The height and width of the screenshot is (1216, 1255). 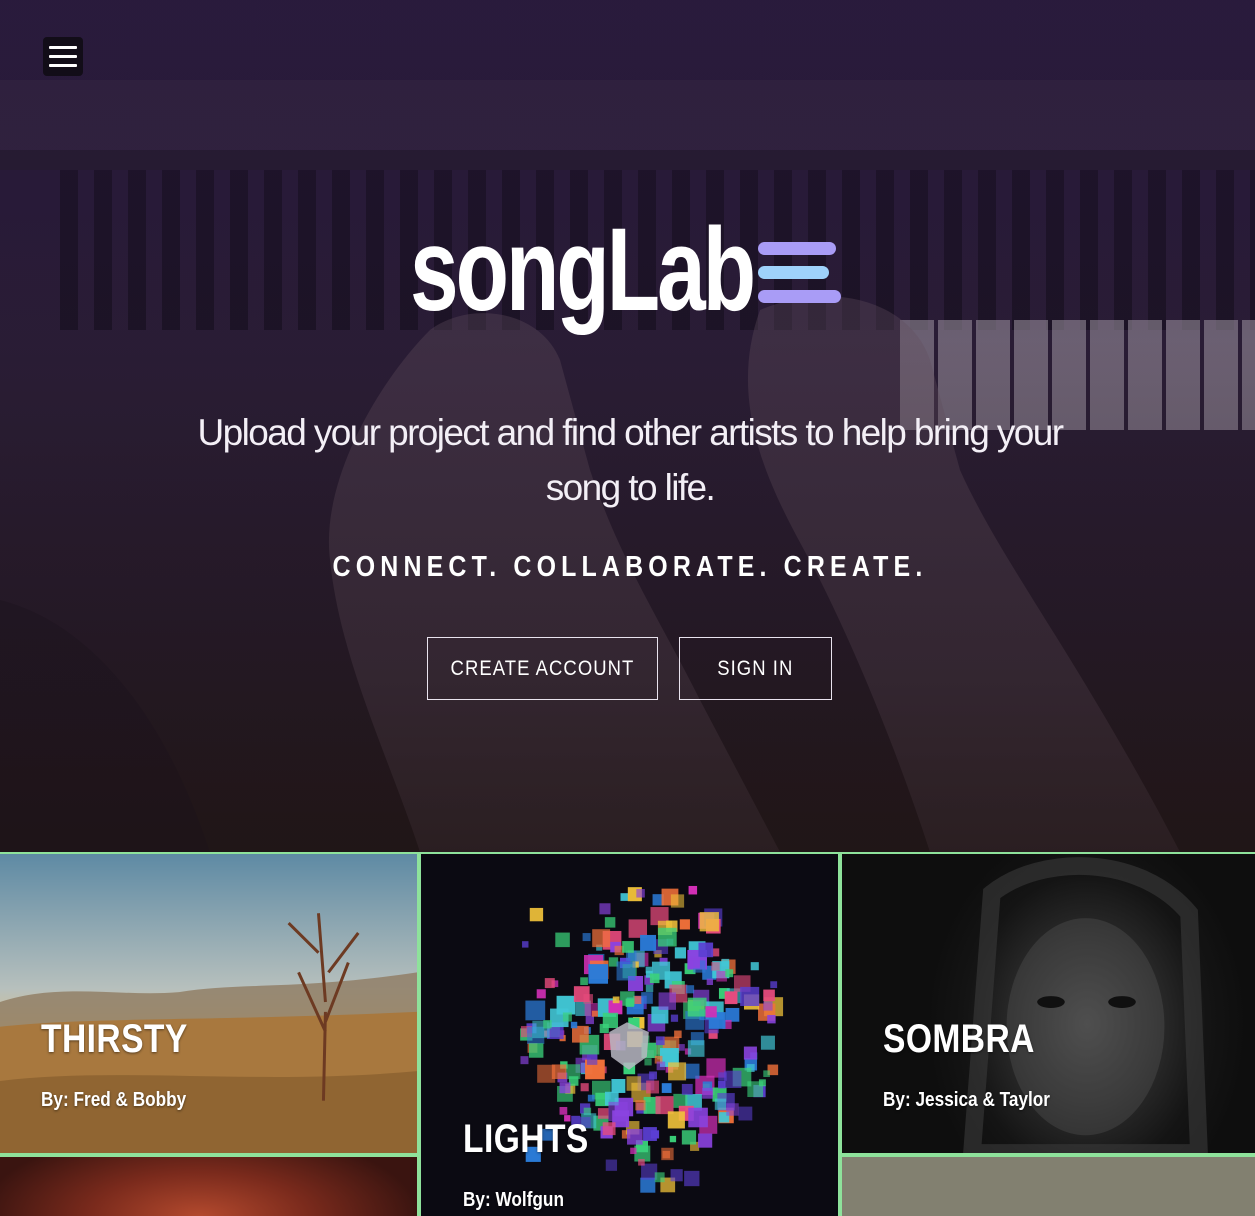 What do you see at coordinates (209, 1003) in the screenshot?
I see `project-card-thirsty: THIRSTY By: Fred & Bobby` at bounding box center [209, 1003].